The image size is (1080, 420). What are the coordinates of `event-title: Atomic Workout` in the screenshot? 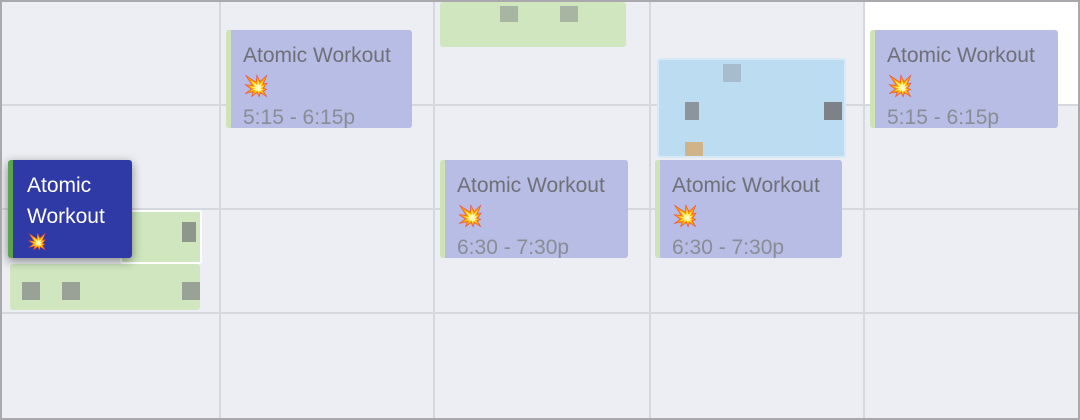 It's located at (66, 201).